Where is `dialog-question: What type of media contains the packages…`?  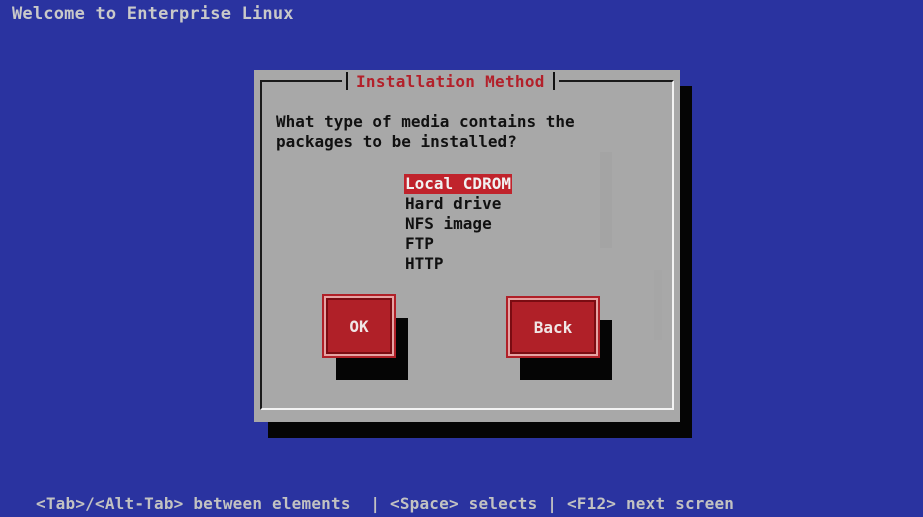
dialog-question: What type of media contains the packages… is located at coordinates (425, 132).